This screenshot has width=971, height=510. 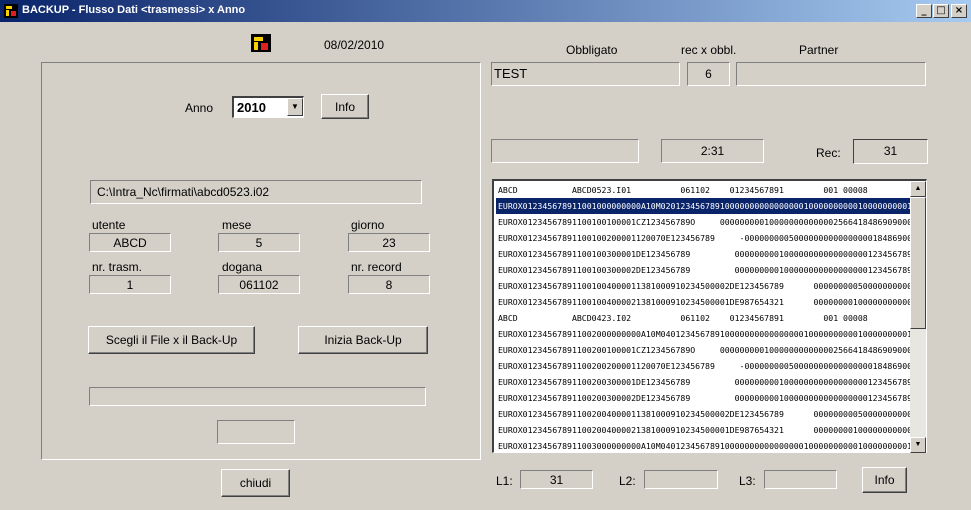 I want to click on close-window-button: ×, so click(x=959, y=11).